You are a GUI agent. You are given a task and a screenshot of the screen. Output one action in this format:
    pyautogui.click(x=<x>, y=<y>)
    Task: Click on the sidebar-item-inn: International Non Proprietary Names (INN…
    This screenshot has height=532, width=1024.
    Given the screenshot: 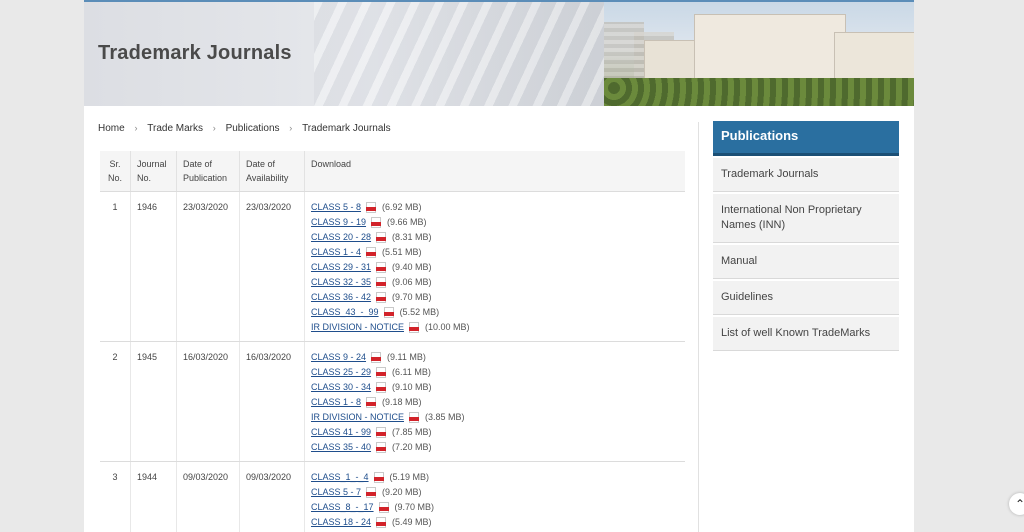 What is the action you would take?
    pyautogui.click(x=806, y=218)
    